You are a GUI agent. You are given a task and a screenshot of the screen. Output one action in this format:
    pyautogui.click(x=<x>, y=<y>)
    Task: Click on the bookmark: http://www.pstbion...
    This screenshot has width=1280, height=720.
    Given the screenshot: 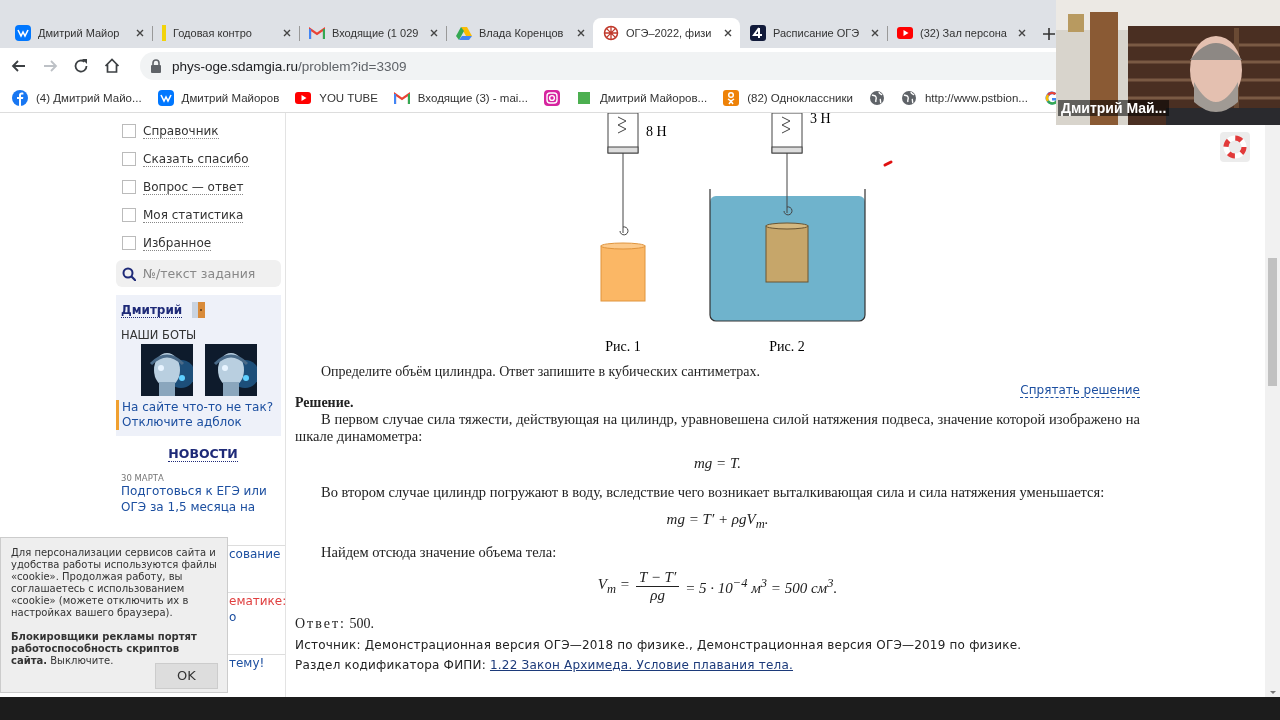 What is the action you would take?
    pyautogui.click(x=964, y=98)
    